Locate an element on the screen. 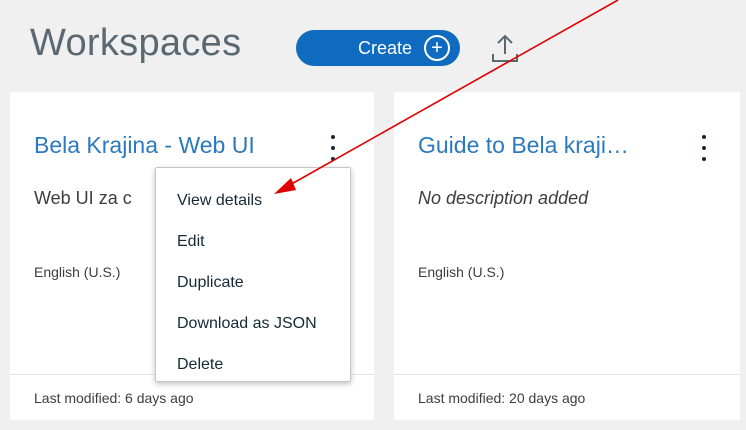  menu-item-download-json: Download as JSON is located at coordinates (253, 323).